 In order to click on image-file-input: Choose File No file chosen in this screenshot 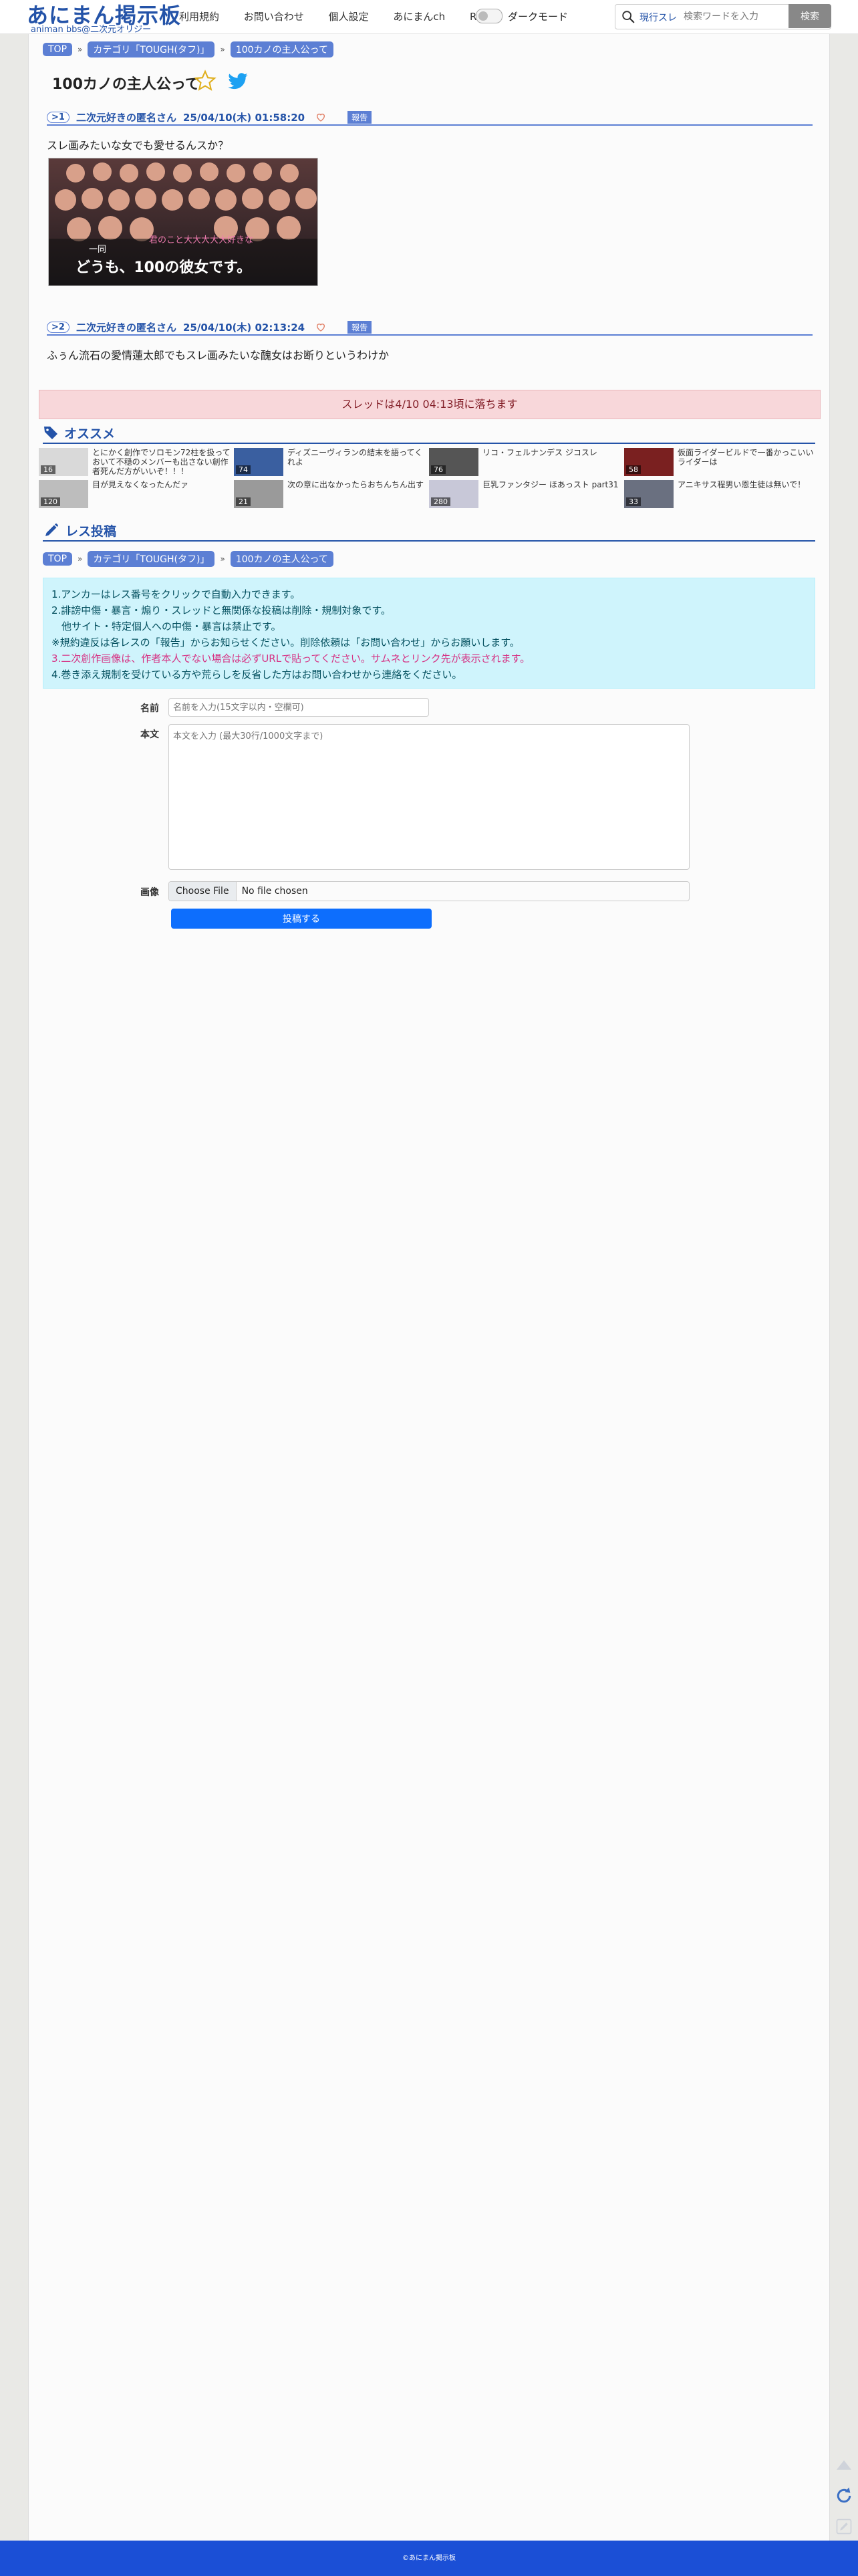, I will do `click(429, 891)`.